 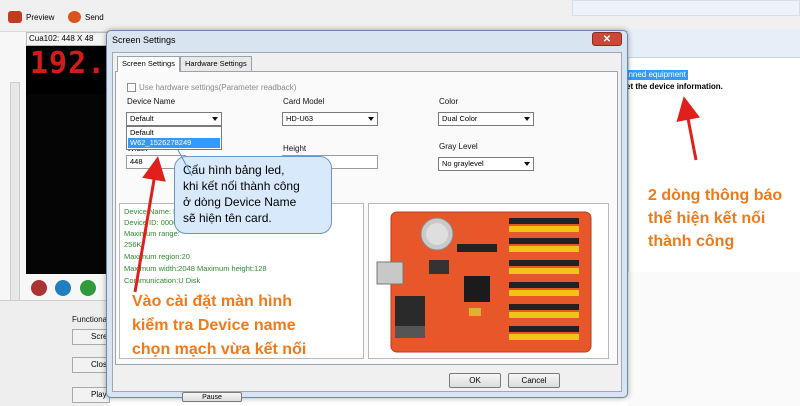 What do you see at coordinates (174, 133) in the screenshot?
I see `dropdown-option-default: Default` at bounding box center [174, 133].